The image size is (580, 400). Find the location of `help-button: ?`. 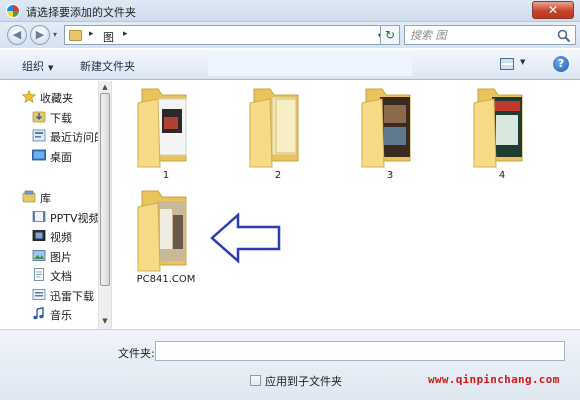

help-button: ? is located at coordinates (561, 64).